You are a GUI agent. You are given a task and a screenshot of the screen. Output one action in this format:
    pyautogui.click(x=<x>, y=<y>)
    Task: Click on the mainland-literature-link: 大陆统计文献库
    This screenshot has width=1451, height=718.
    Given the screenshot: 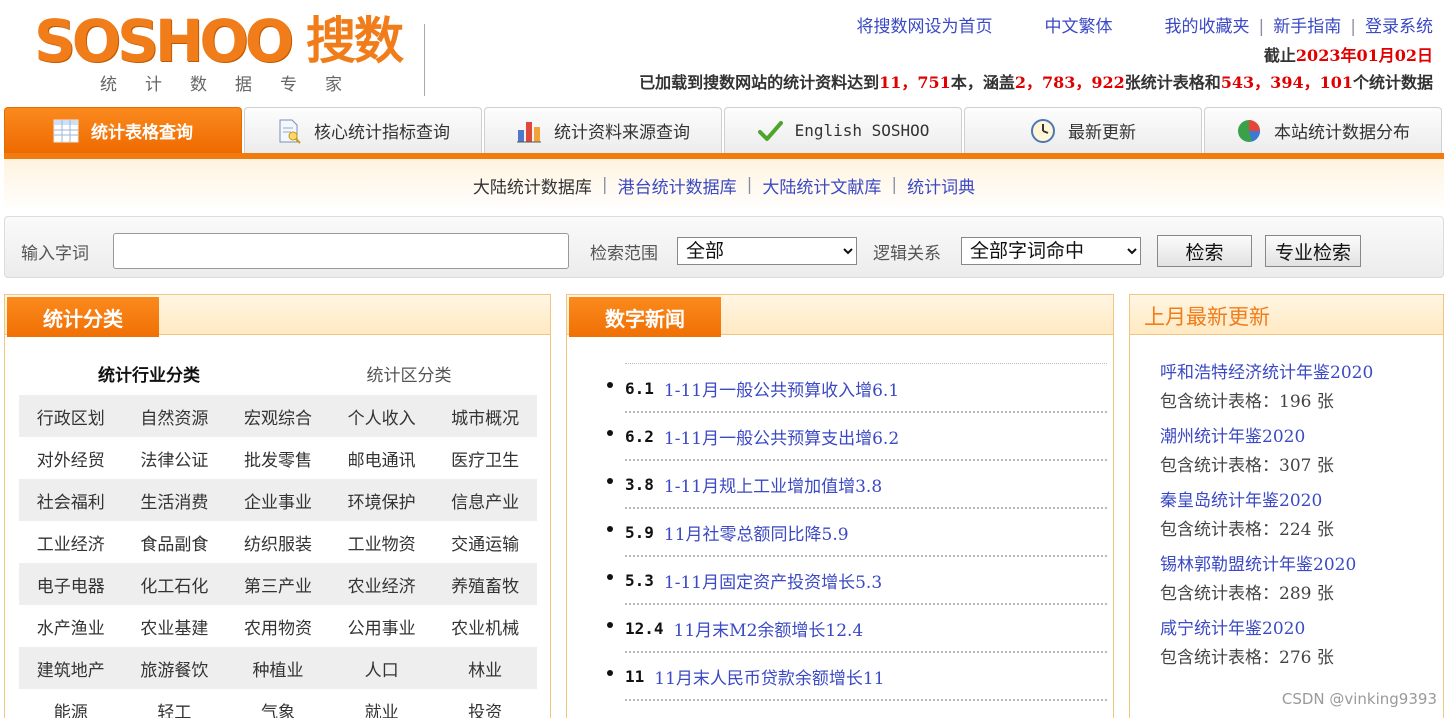 What is the action you would take?
    pyautogui.click(x=821, y=185)
    